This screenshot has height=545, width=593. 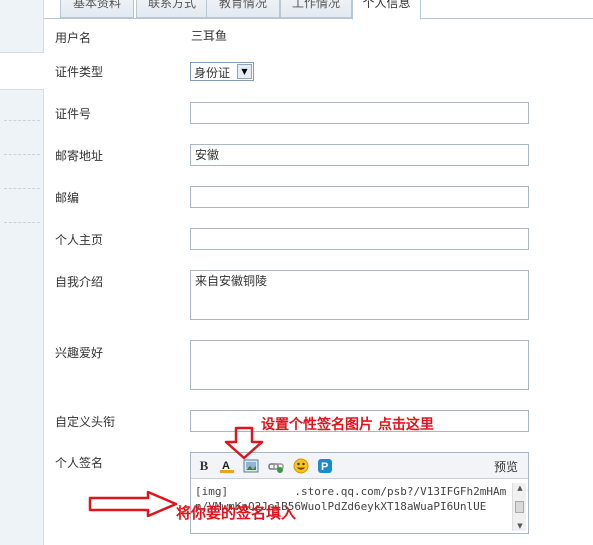 What do you see at coordinates (67, 198) in the screenshot?
I see `zipcode-label: 邮编` at bounding box center [67, 198].